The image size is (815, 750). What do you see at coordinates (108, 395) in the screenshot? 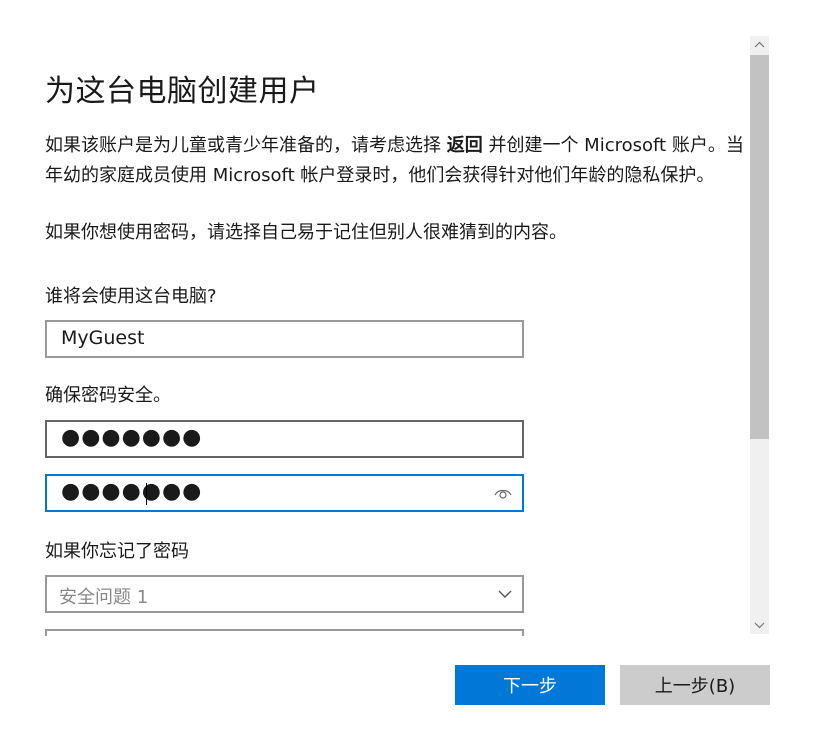
I see `secure-password-label: 确保密码安全。` at bounding box center [108, 395].